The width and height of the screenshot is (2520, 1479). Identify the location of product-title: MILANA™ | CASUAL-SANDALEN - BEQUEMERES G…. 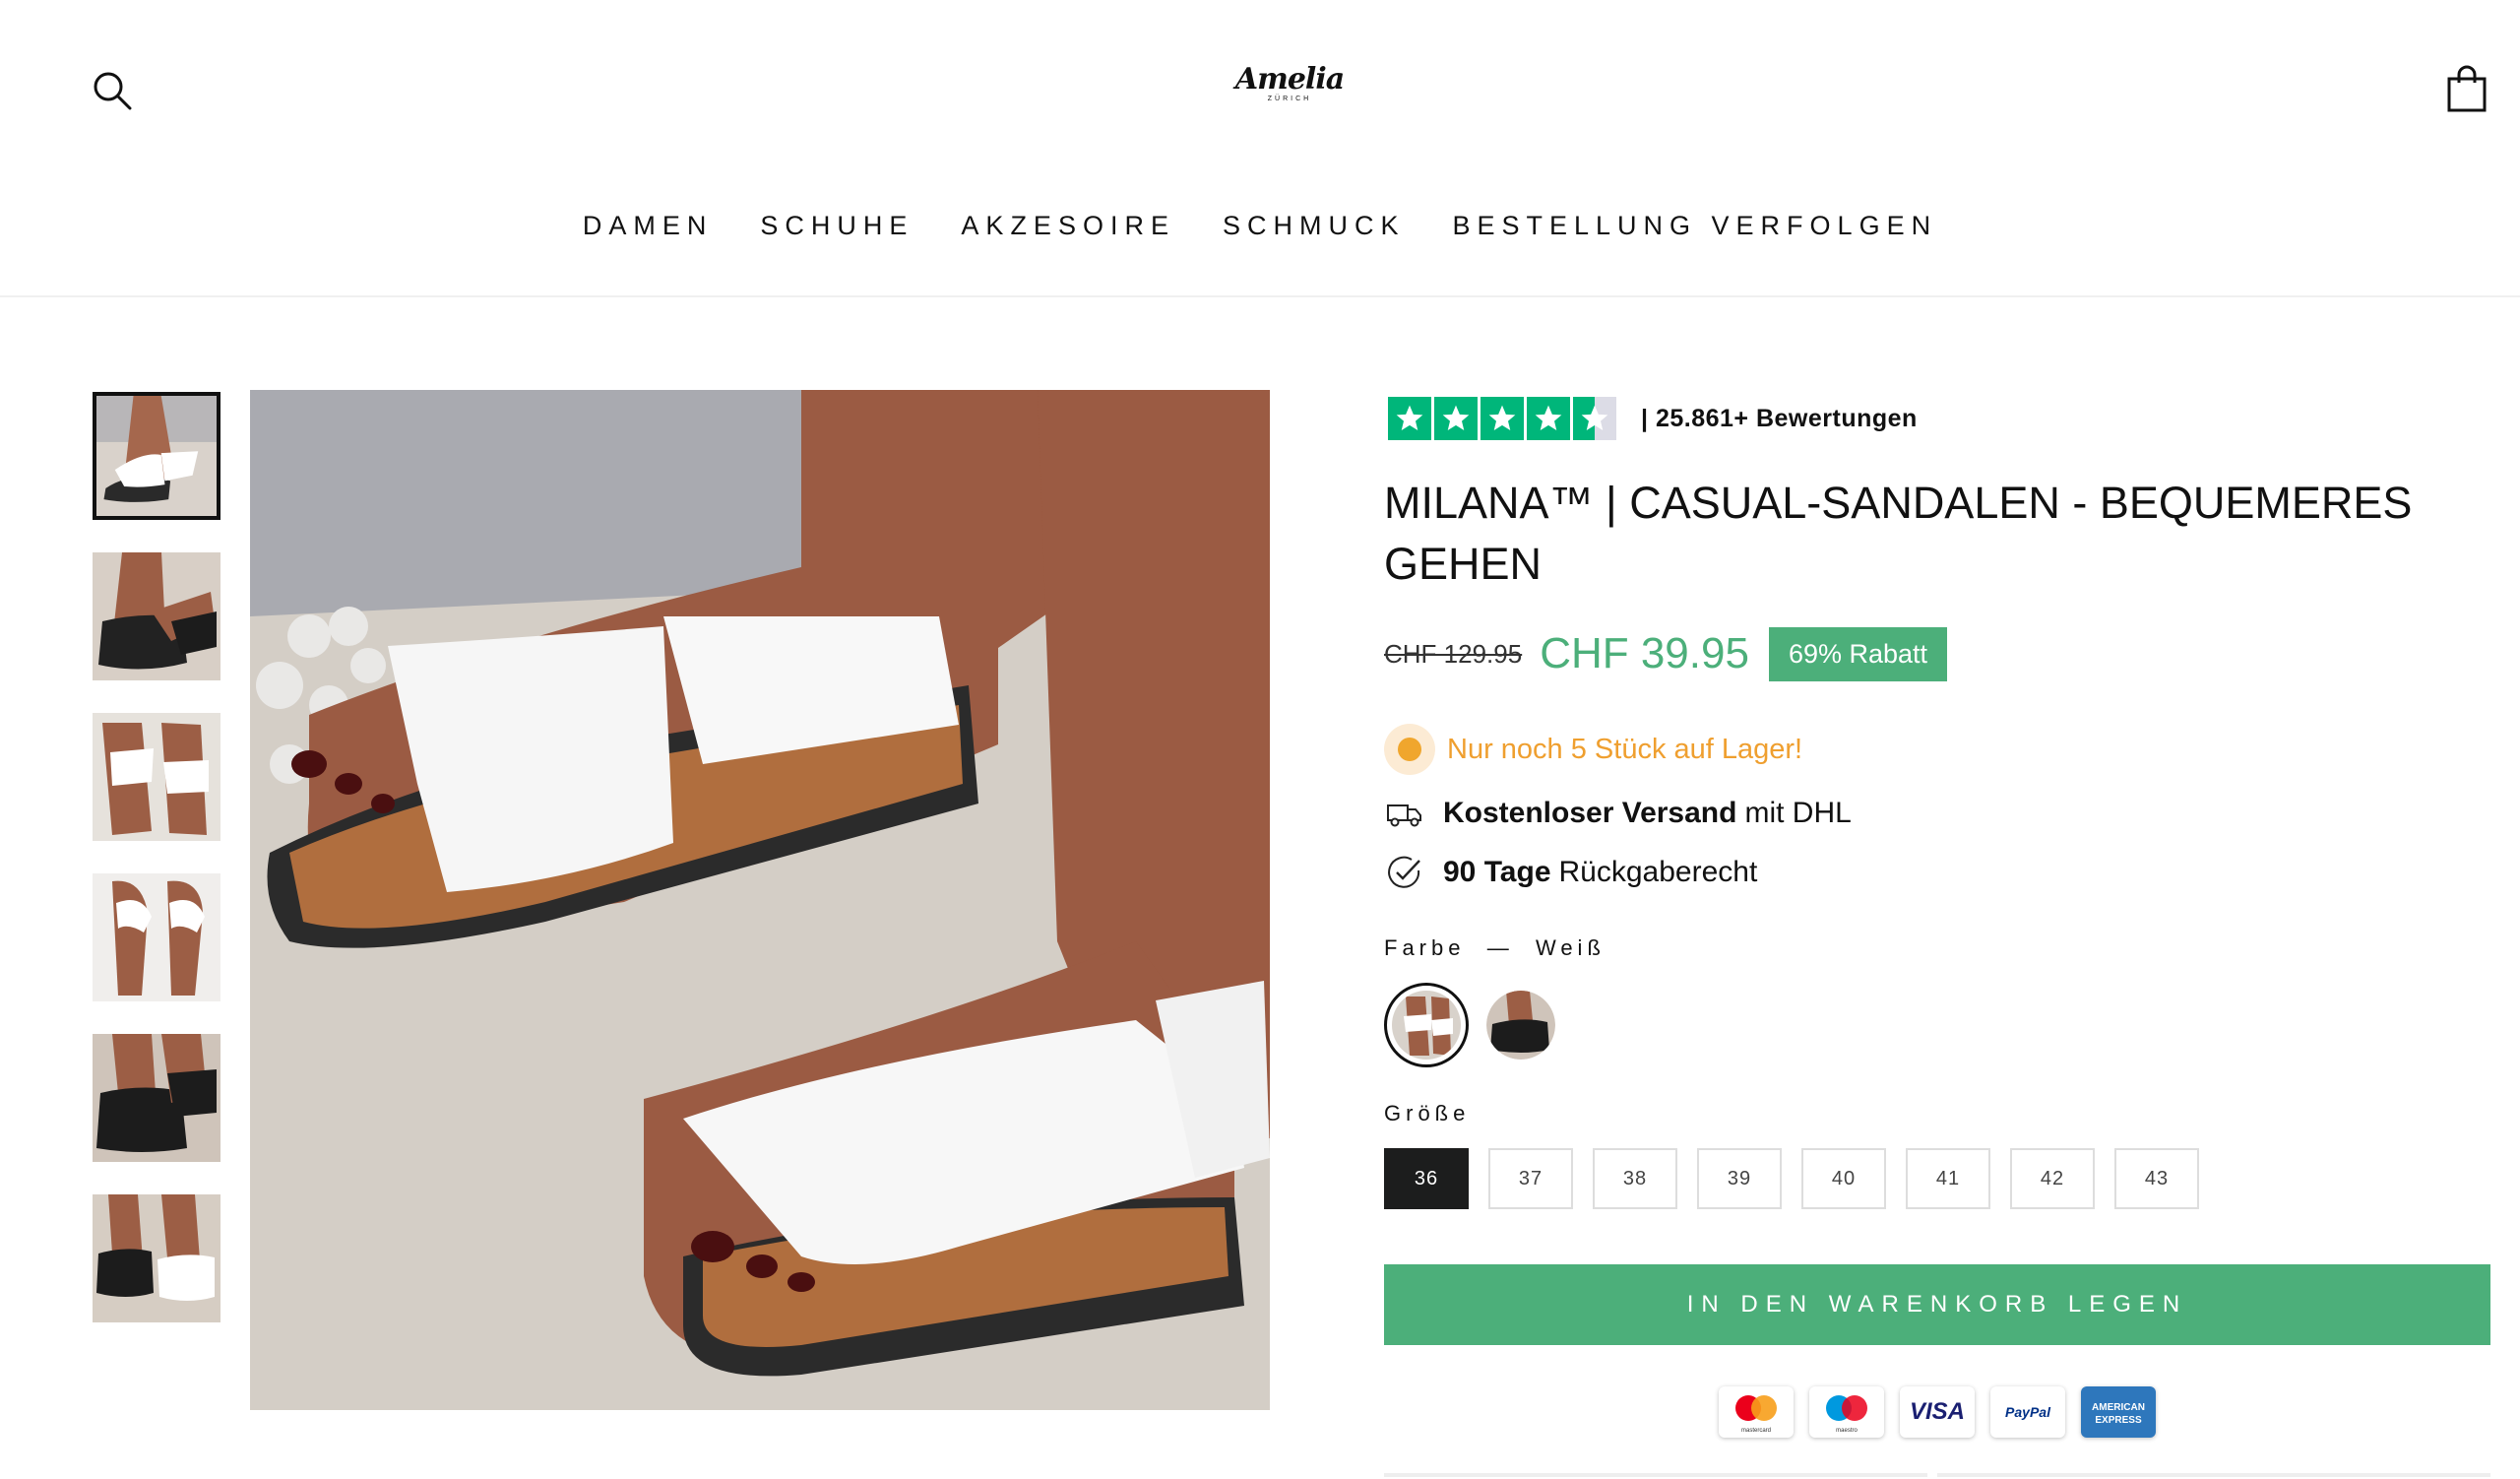
(1898, 534).